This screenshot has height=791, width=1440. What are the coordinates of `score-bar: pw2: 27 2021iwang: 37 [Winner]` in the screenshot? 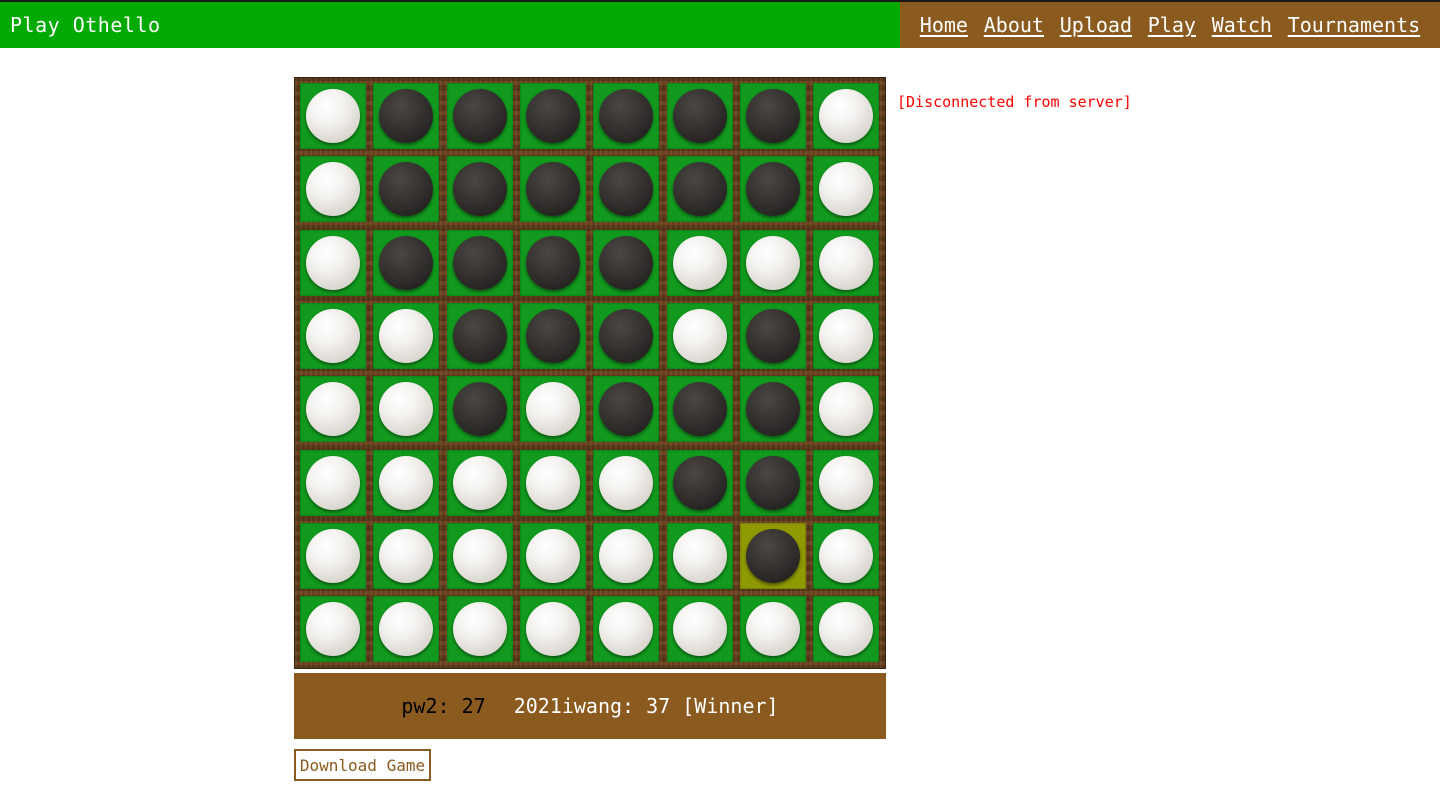 It's located at (590, 706).